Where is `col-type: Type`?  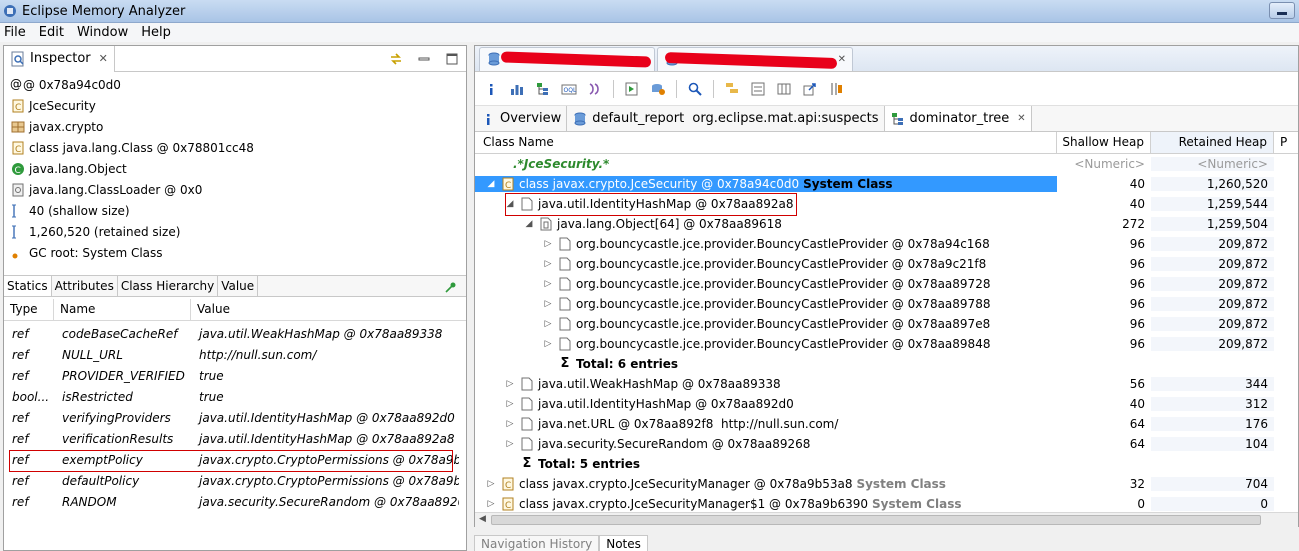 col-type: Type is located at coordinates (29, 309).